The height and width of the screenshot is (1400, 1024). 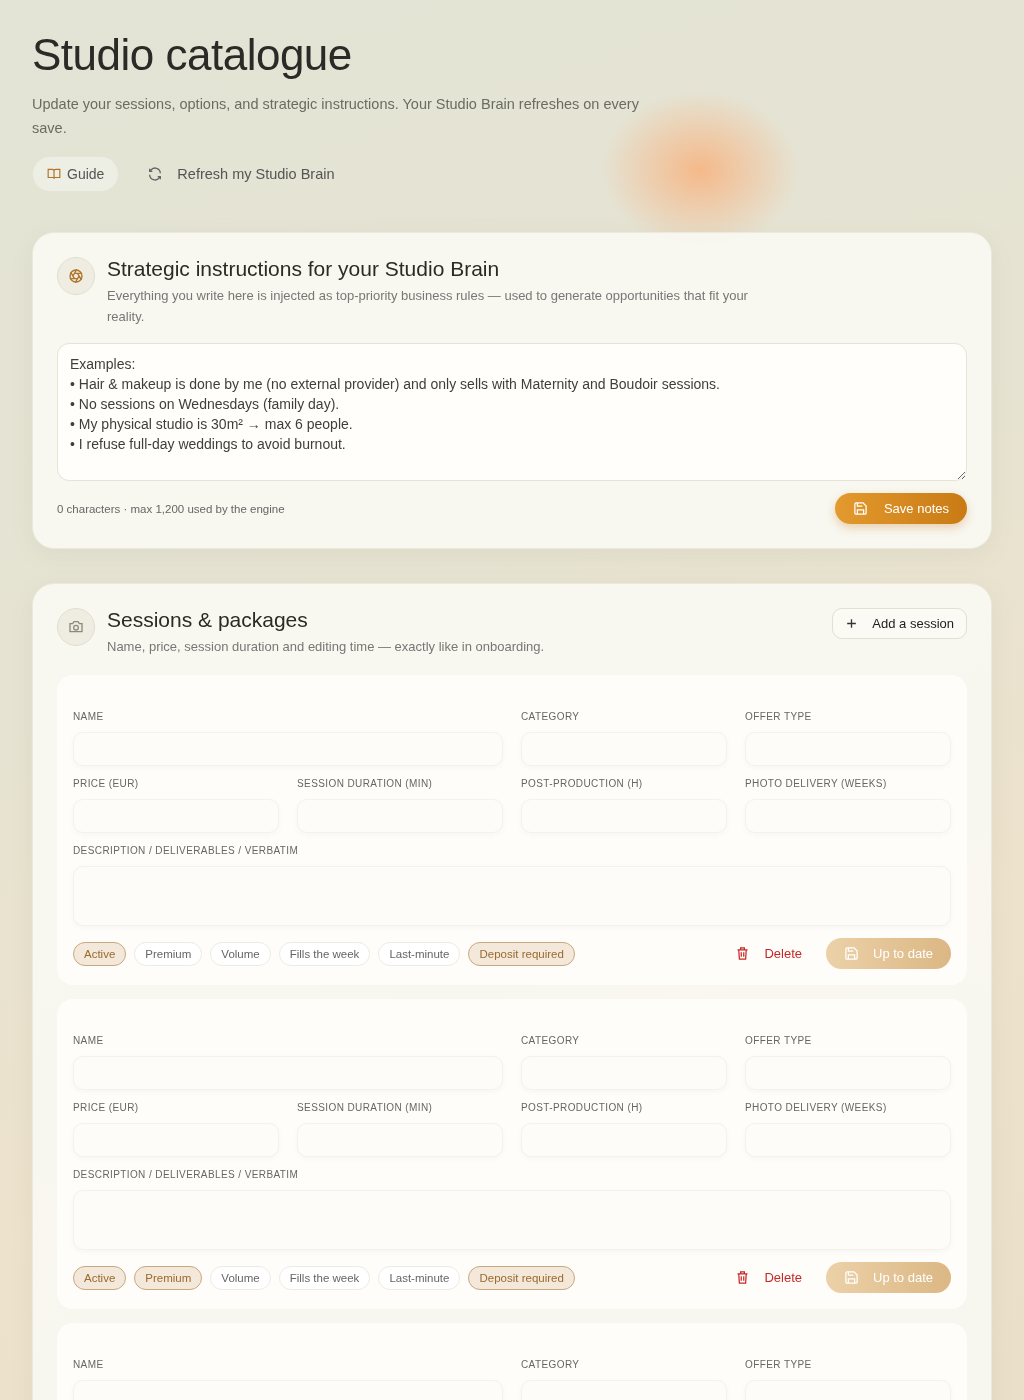 I want to click on save-notes-button: Save notes, so click(x=900, y=508).